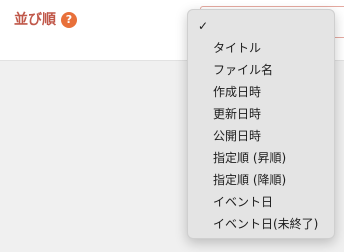 This screenshot has height=252, width=344. I want to click on checkmark-icon: ✓, so click(203, 26).